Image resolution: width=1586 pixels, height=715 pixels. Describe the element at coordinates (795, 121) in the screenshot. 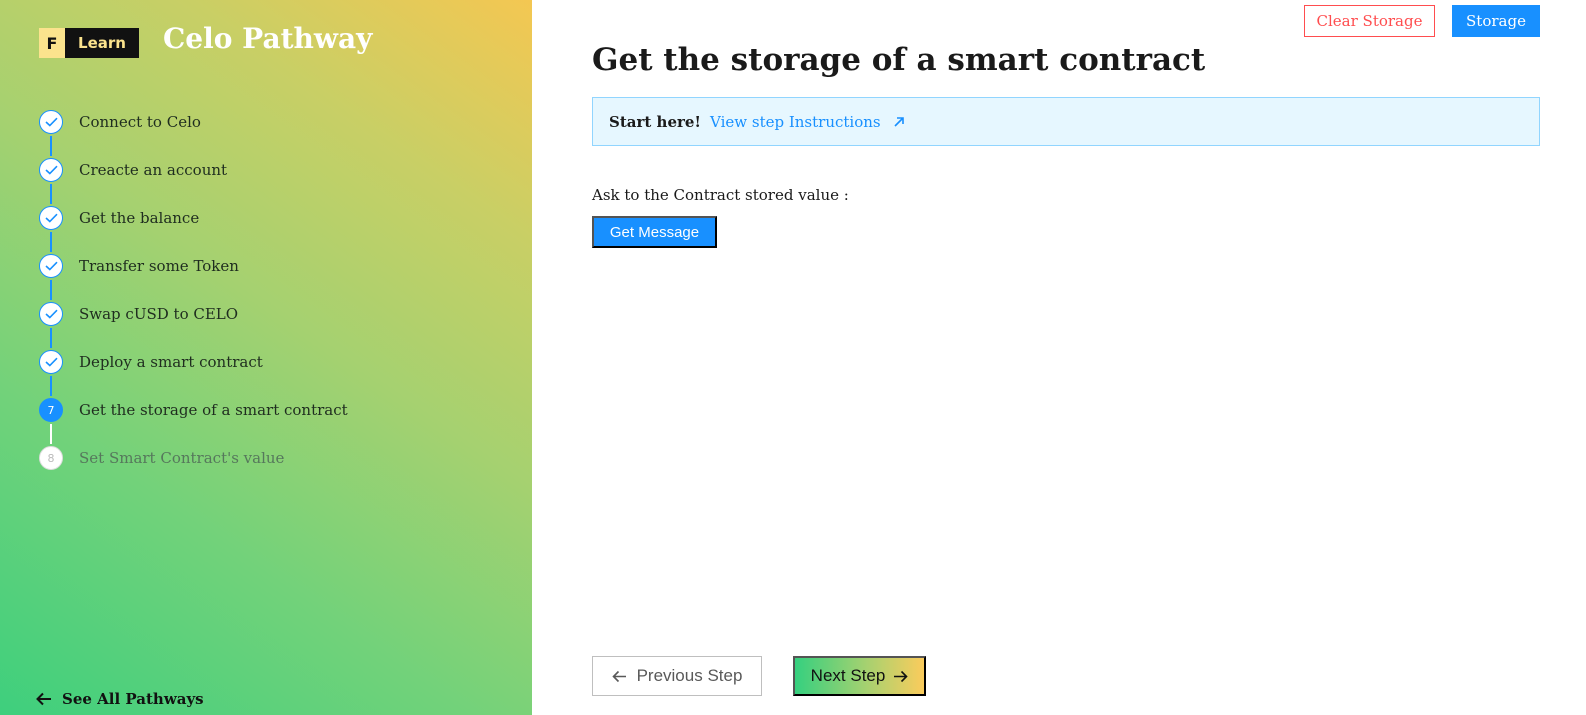

I see `view-instructions-label: View step Instructions` at that location.